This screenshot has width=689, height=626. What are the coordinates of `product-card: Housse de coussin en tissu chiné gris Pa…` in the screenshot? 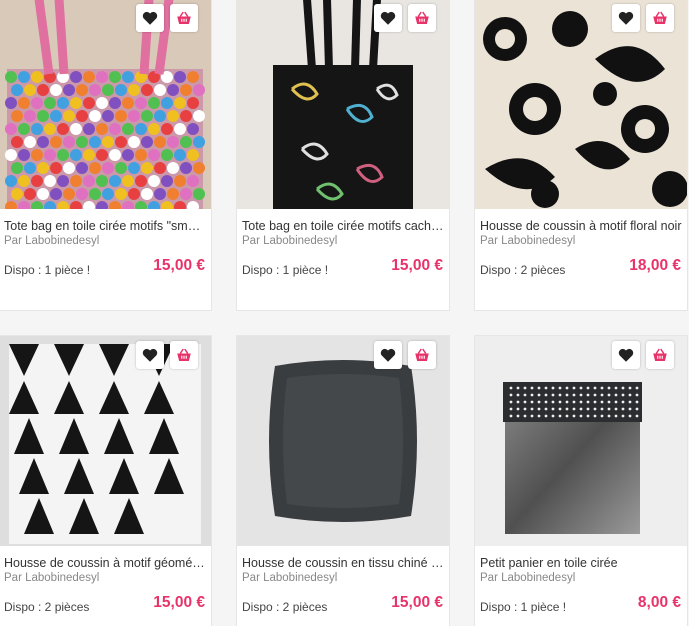 It's located at (343, 480).